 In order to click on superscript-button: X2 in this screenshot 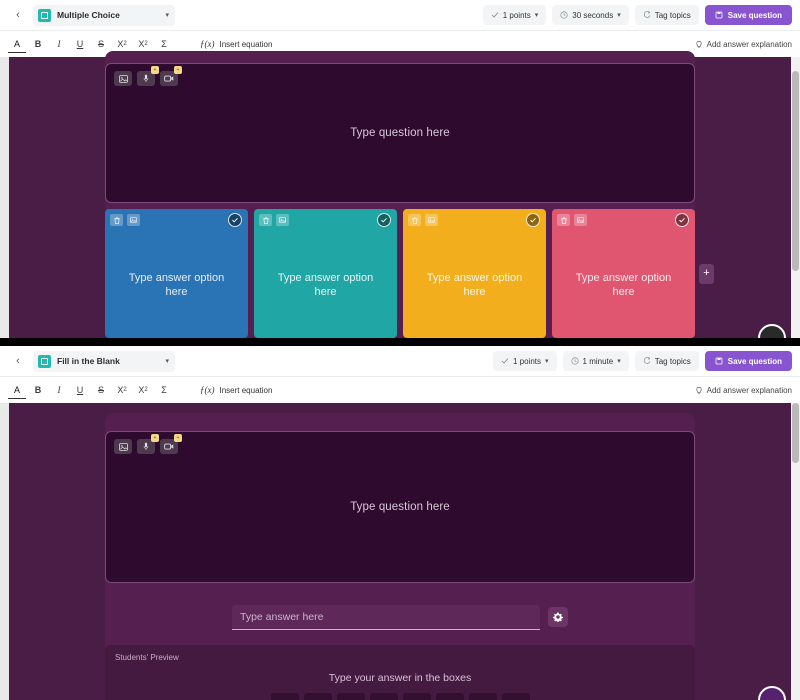, I will do `click(122, 390)`.